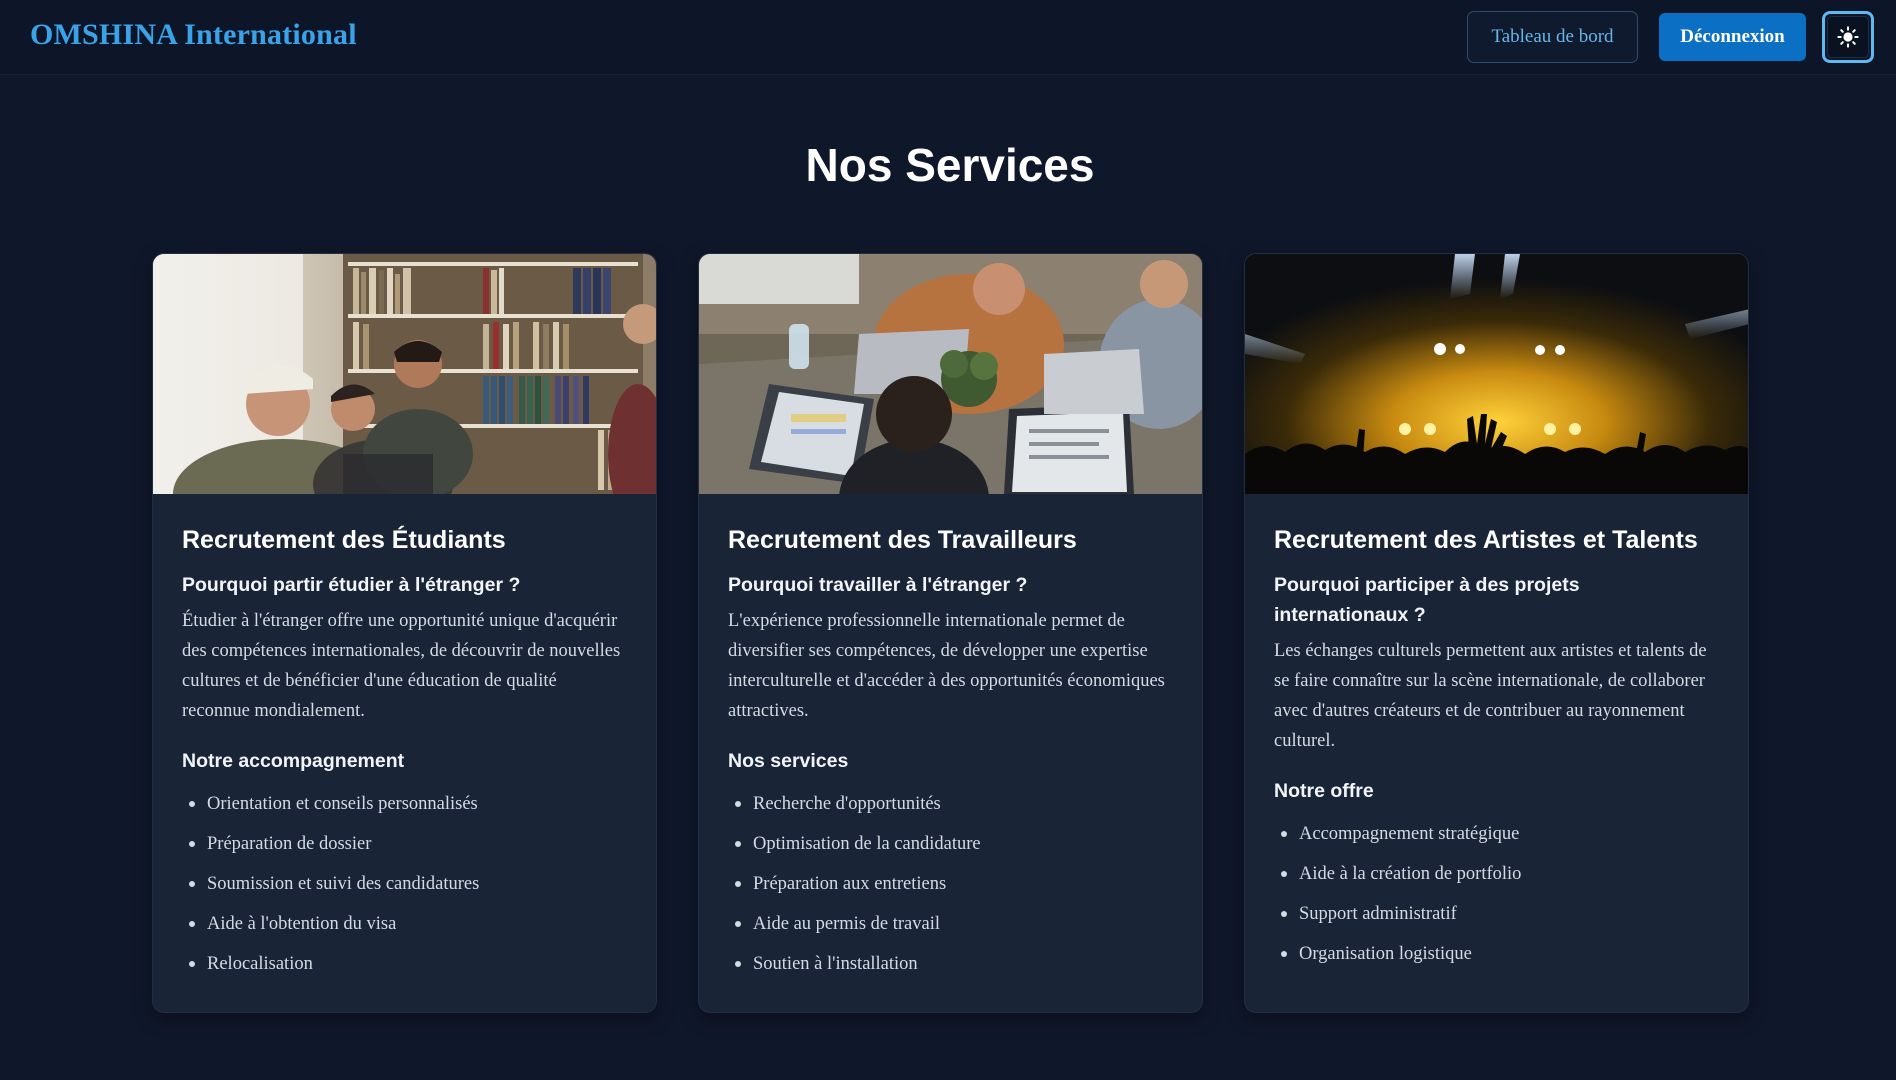  What do you see at coordinates (950, 964) in the screenshot?
I see `list-item: Soutien à l'installation` at bounding box center [950, 964].